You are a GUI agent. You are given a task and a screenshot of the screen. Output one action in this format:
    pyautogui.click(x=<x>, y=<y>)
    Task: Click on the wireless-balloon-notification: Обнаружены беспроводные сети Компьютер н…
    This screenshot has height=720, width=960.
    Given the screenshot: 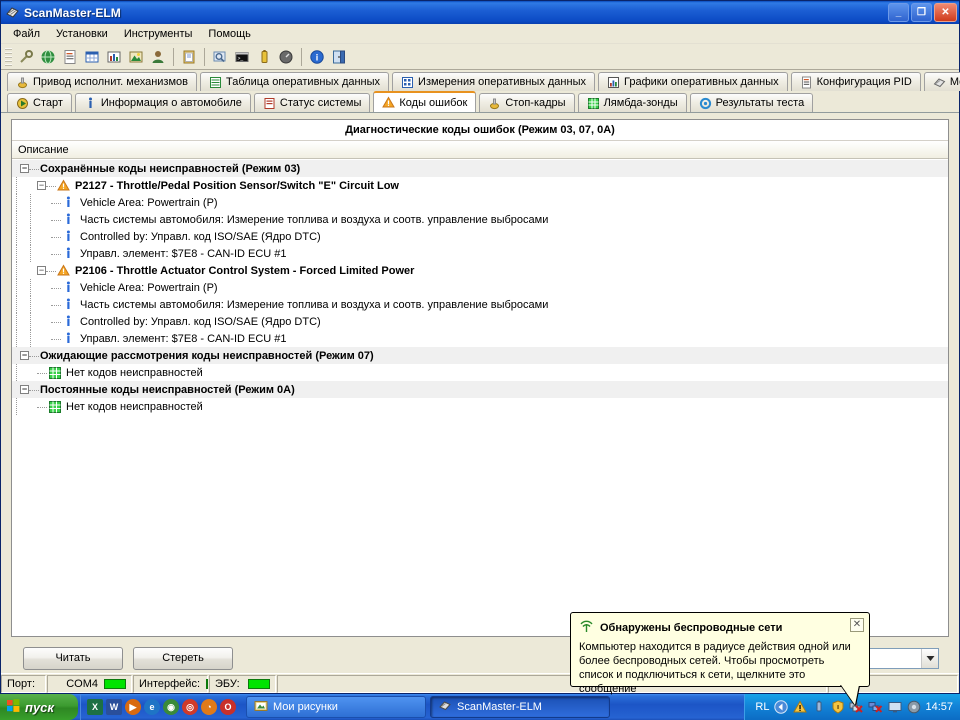 What is the action you would take?
    pyautogui.click(x=720, y=658)
    